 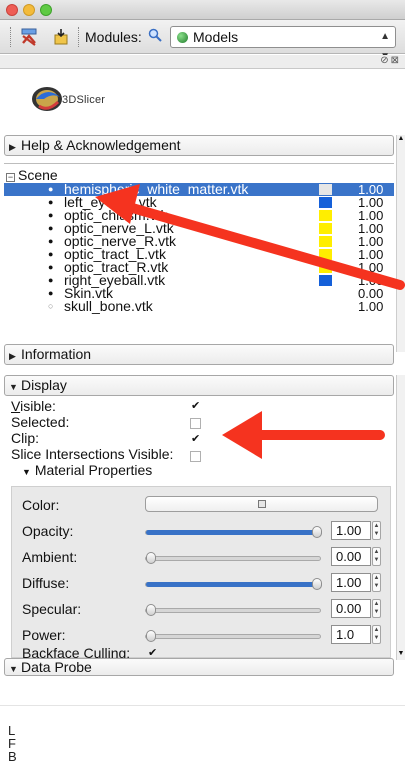 What do you see at coordinates (199, 293) in the screenshot?
I see `scene-model-row: ● Skin.vtk 0.00` at bounding box center [199, 293].